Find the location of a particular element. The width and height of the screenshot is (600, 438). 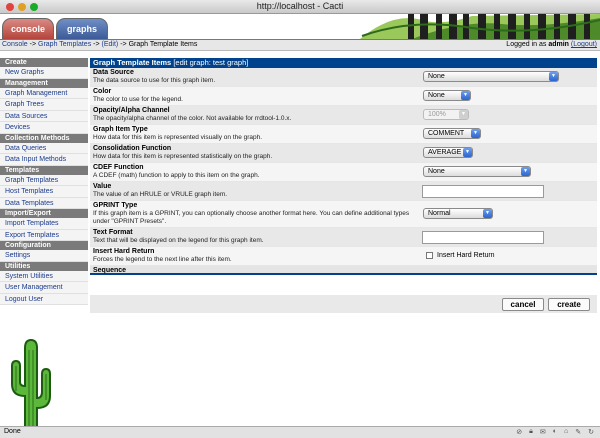

menu-heading-collection-methods: Collection Methods is located at coordinates (44, 138).